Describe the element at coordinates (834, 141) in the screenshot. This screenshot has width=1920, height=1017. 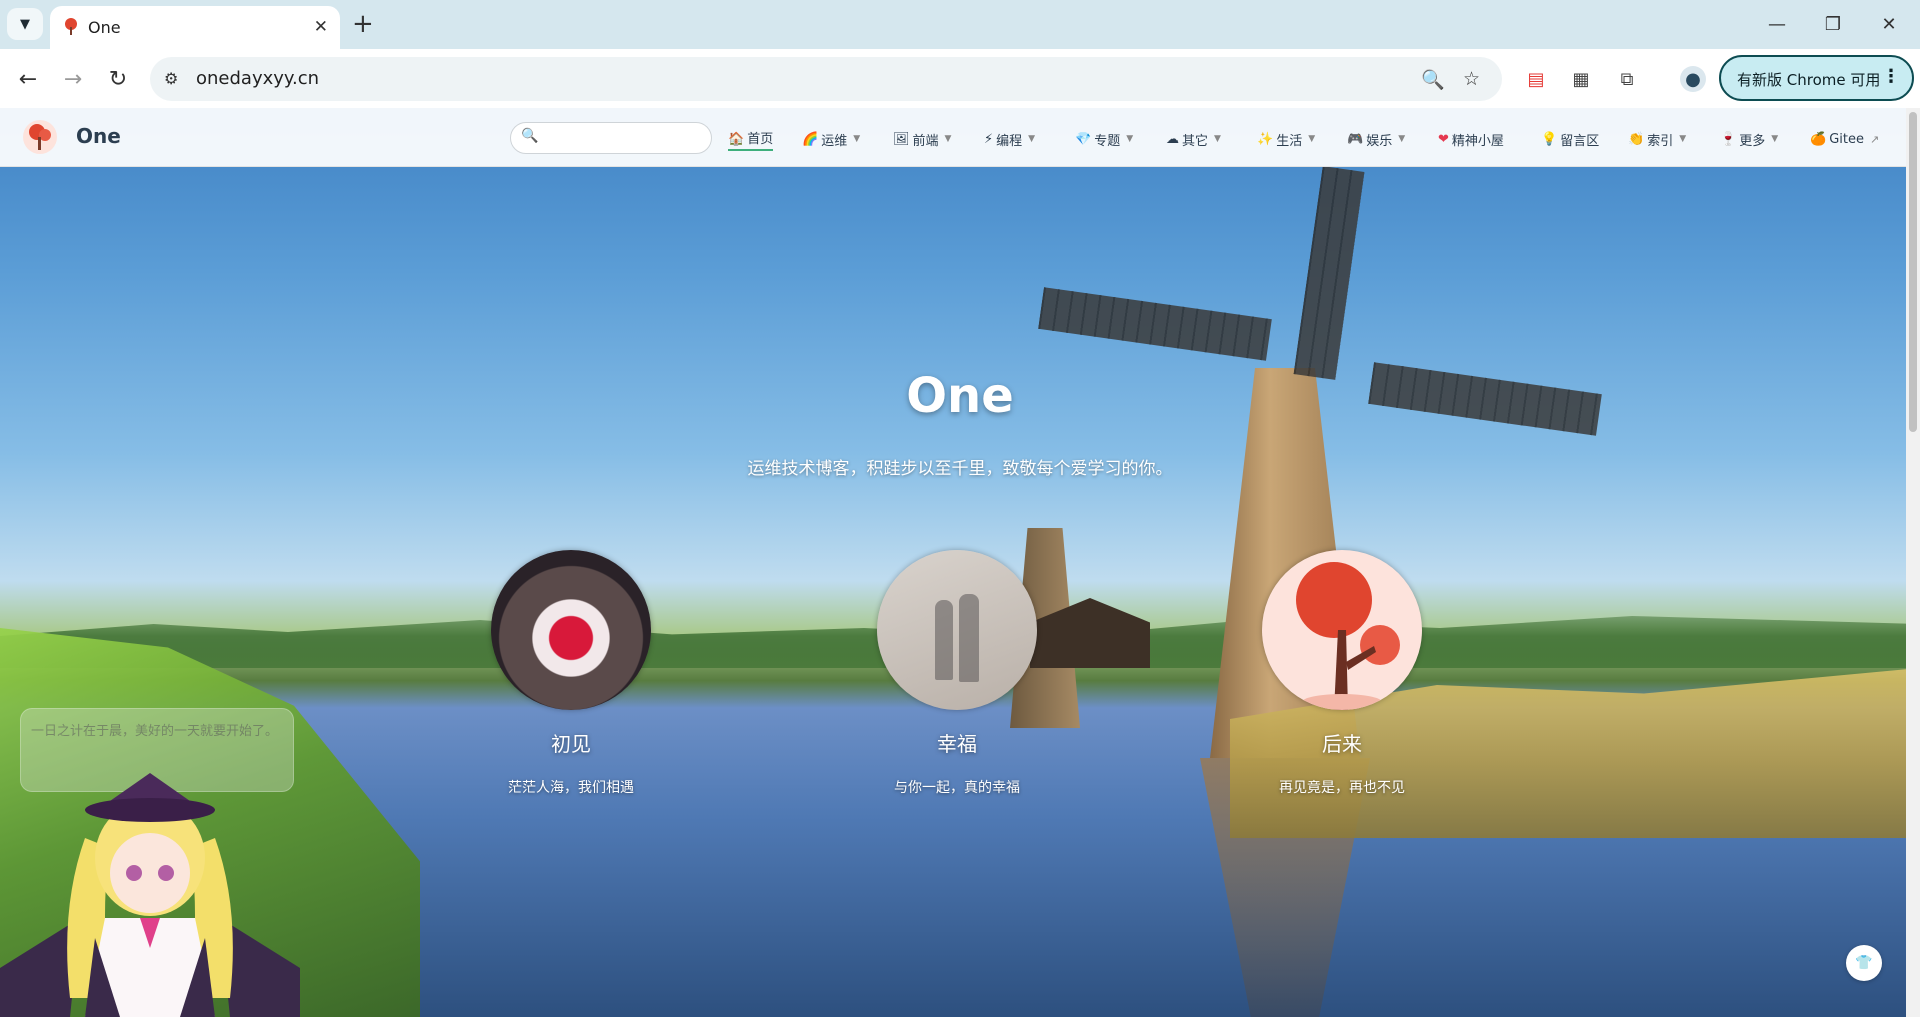
I see `nav-label: 运维` at that location.